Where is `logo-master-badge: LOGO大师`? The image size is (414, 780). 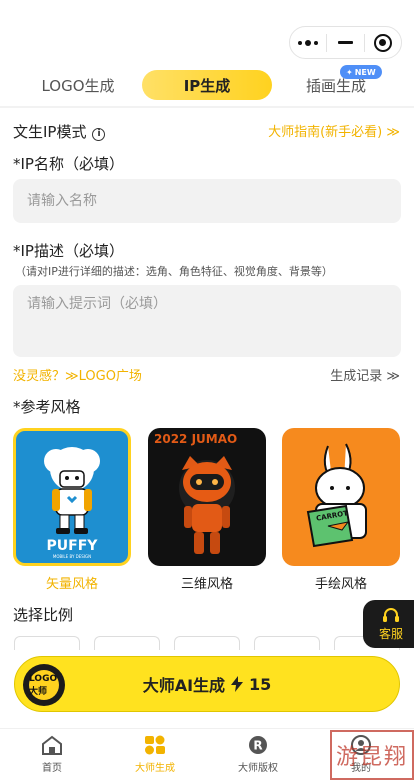
logo-master-badge: LOGO大师 is located at coordinates (44, 685).